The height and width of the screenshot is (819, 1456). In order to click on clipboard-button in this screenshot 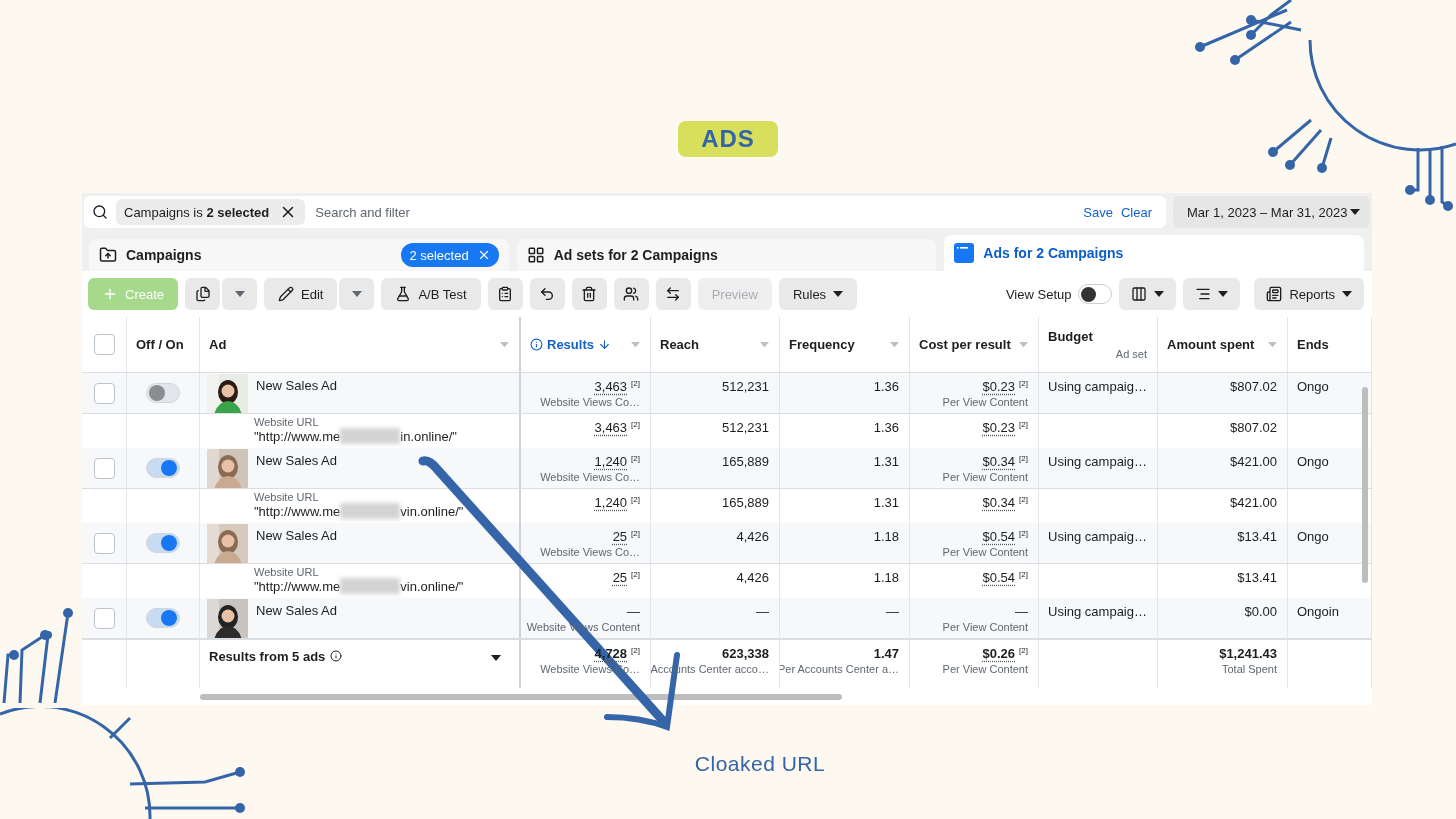, I will do `click(505, 294)`.